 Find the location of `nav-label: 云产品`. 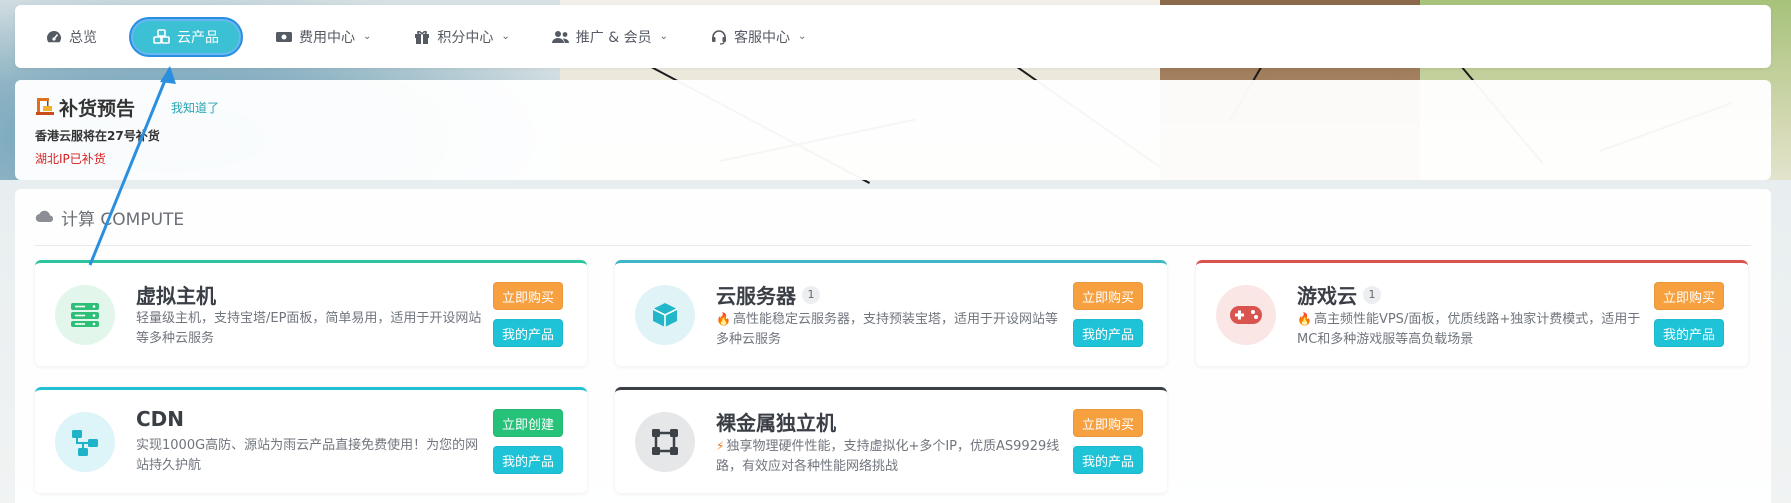

nav-label: 云产品 is located at coordinates (198, 37).